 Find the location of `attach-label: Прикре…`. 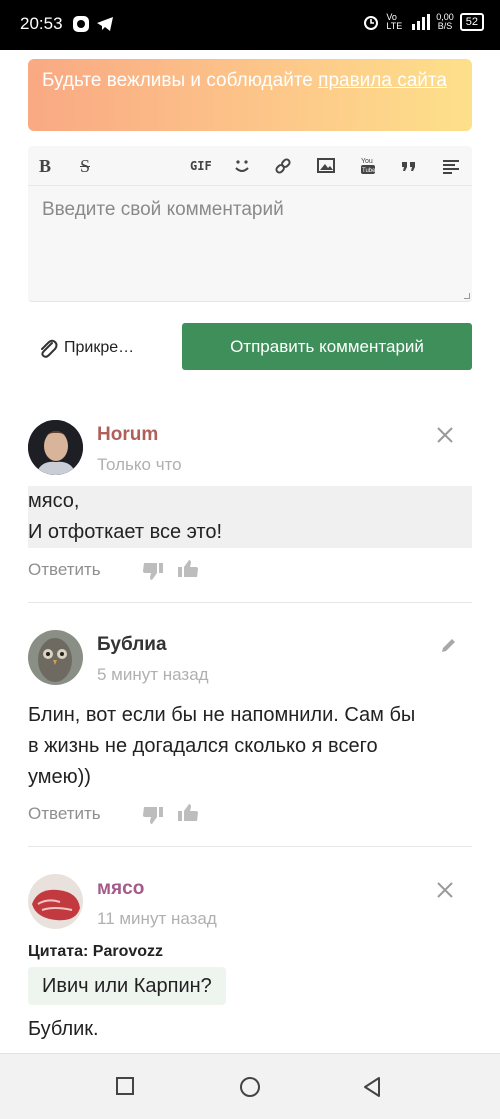

attach-label: Прикре… is located at coordinates (99, 347).